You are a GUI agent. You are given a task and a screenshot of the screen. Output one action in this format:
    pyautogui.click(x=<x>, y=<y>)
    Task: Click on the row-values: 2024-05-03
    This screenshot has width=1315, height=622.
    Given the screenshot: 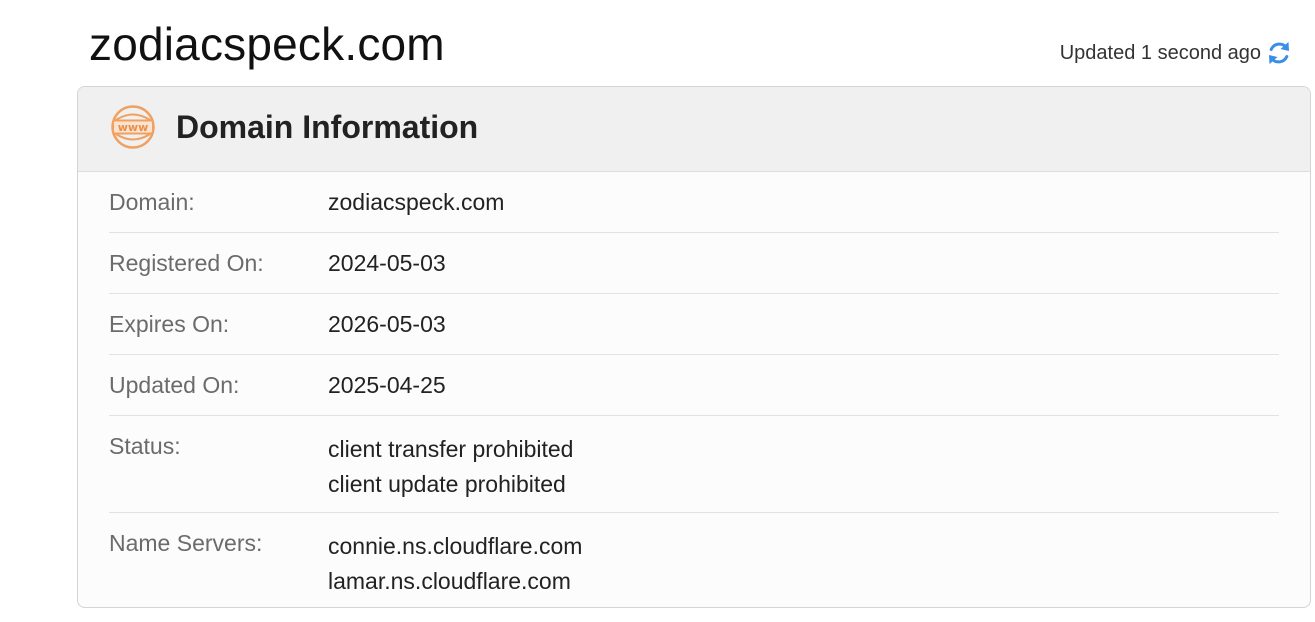 What is the action you would take?
    pyautogui.click(x=387, y=271)
    